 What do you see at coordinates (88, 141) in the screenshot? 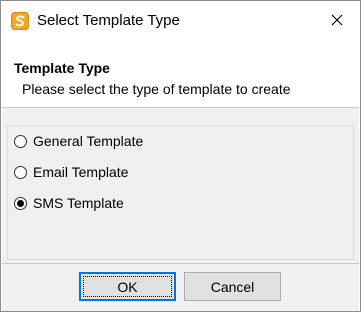
I see `radio-label: General Template` at bounding box center [88, 141].